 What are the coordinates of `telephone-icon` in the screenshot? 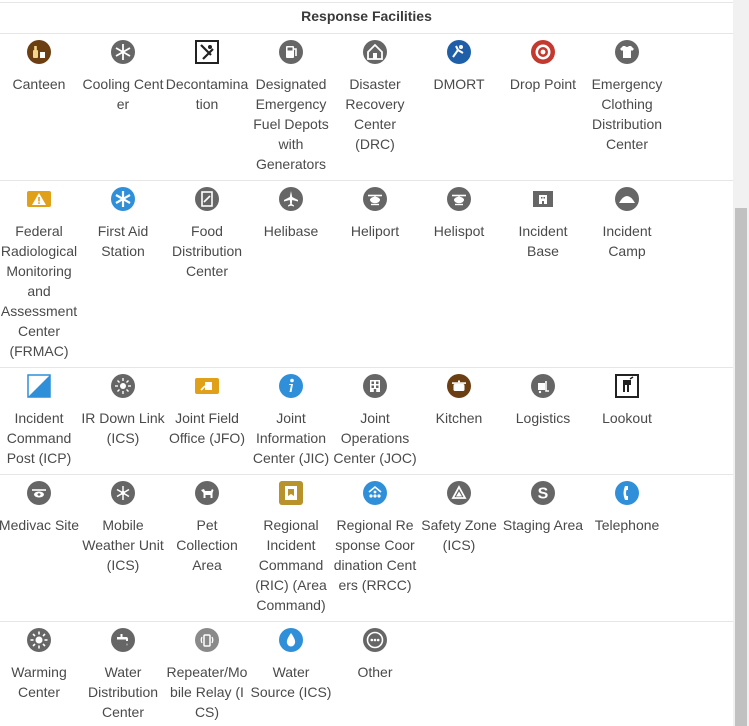 It's located at (627, 493).